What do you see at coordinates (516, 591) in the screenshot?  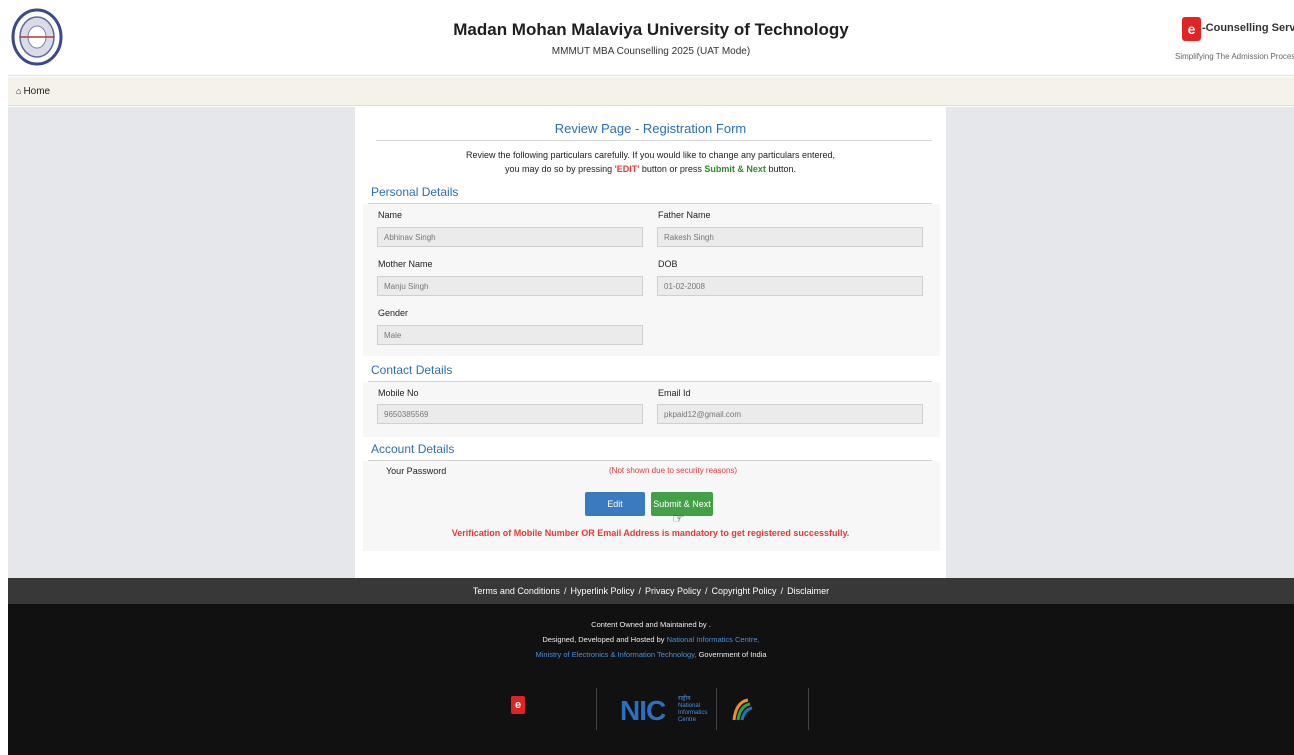 I see `terms-link: Terms and Conditions` at bounding box center [516, 591].